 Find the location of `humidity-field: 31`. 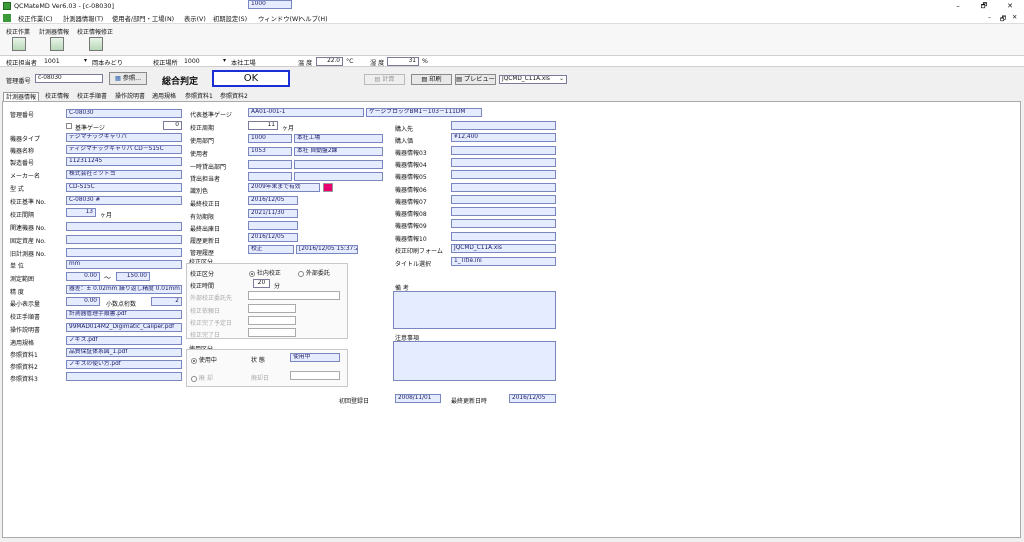

humidity-field: 31 is located at coordinates (403, 61).